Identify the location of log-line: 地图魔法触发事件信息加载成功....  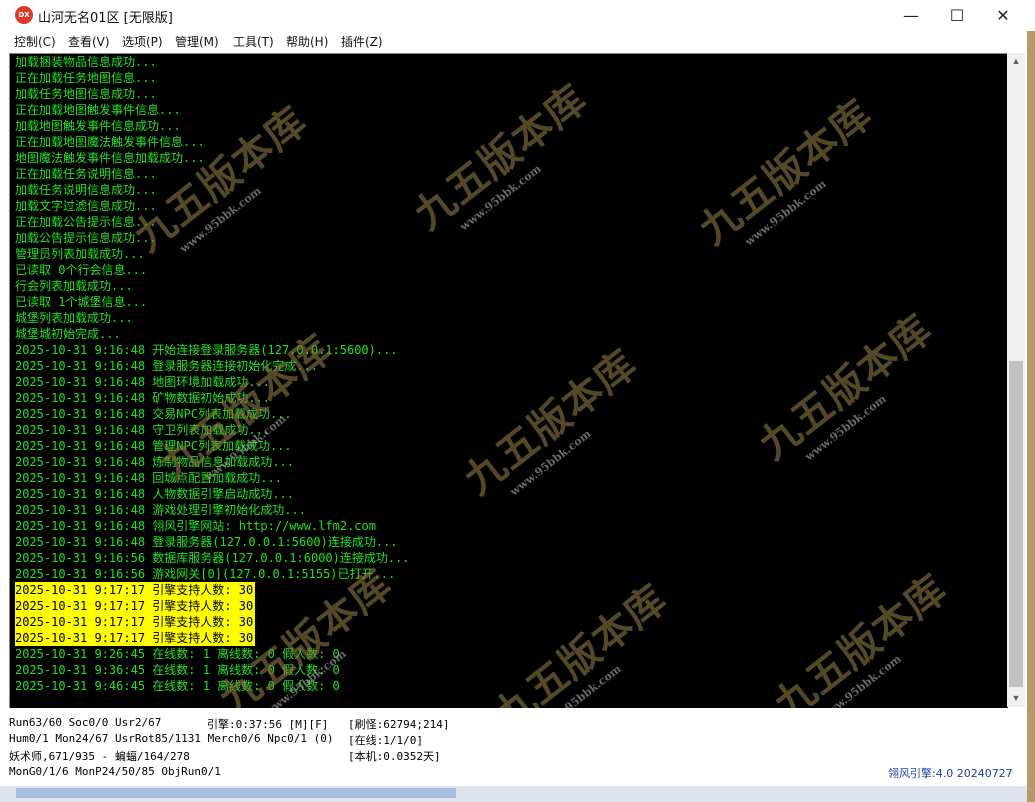
(110, 158).